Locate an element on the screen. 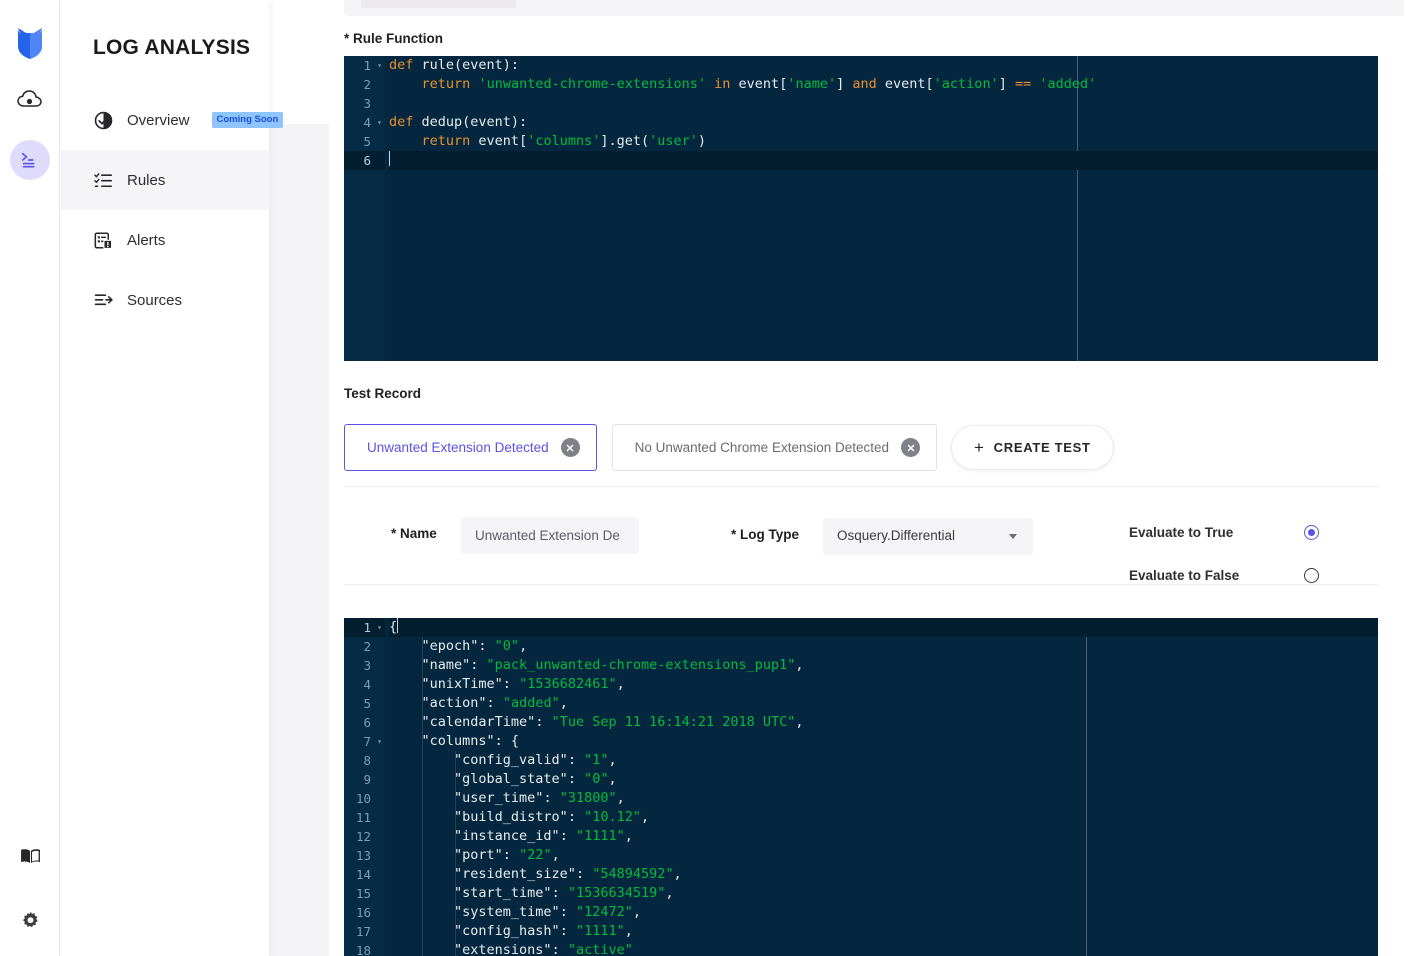  gutter-line-13: 13 is located at coordinates (364, 855).